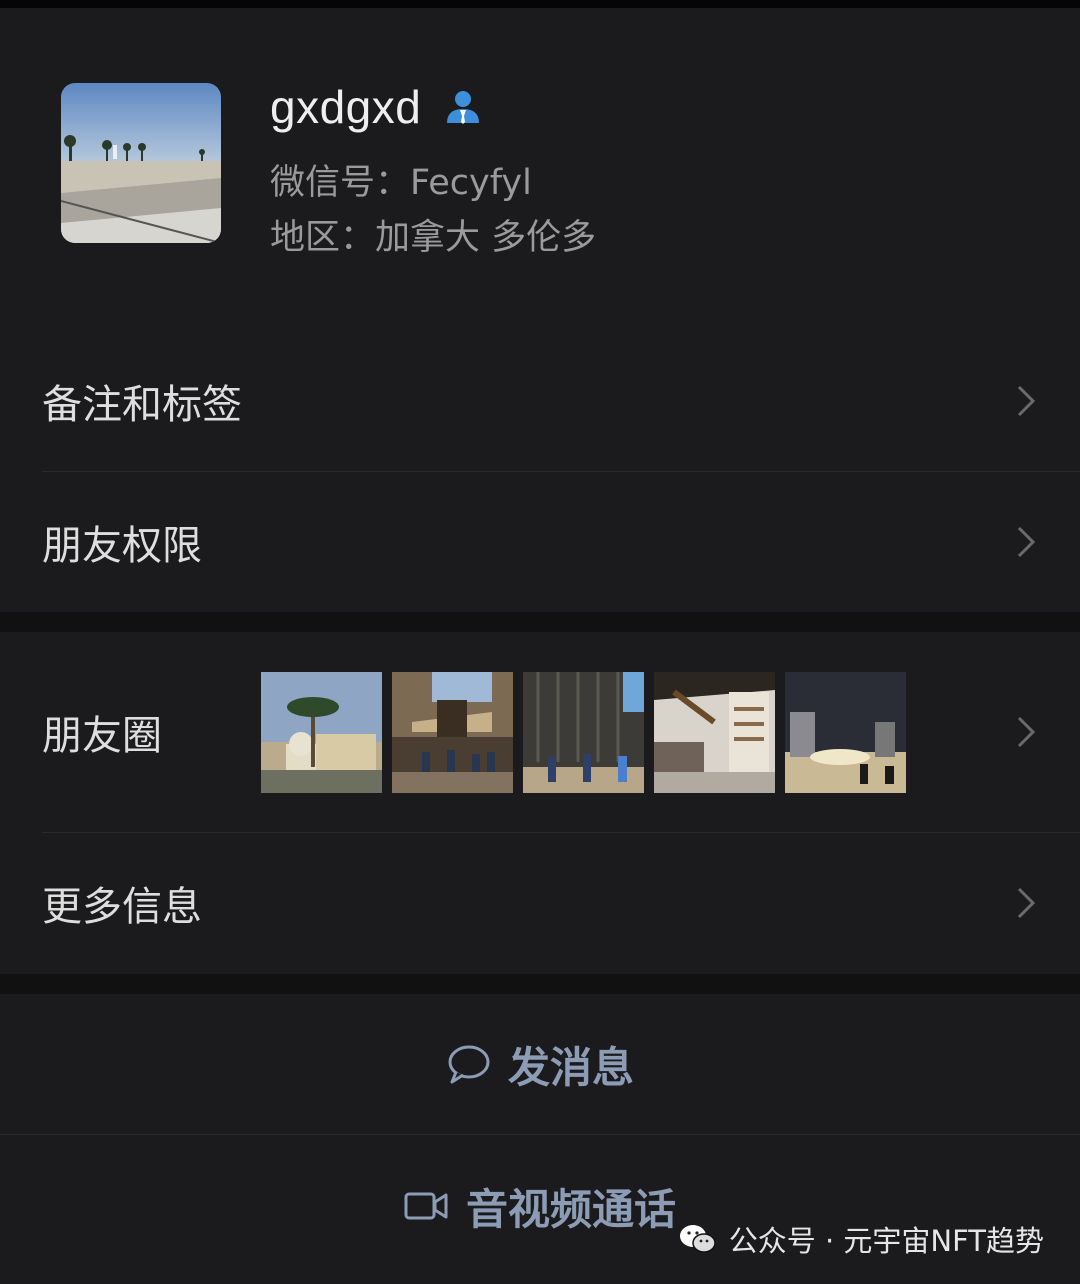 This screenshot has height=1284, width=1080. What do you see at coordinates (122, 906) in the screenshot?
I see `more-info-label: 更多信息` at bounding box center [122, 906].